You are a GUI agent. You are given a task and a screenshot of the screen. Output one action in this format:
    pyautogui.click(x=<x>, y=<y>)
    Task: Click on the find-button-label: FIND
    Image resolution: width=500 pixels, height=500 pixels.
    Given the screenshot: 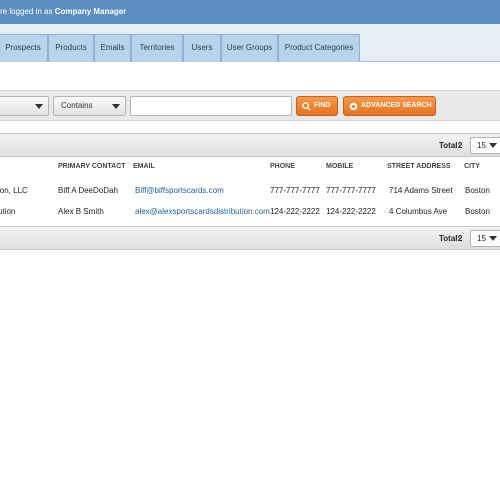 What is the action you would take?
    pyautogui.click(x=322, y=105)
    